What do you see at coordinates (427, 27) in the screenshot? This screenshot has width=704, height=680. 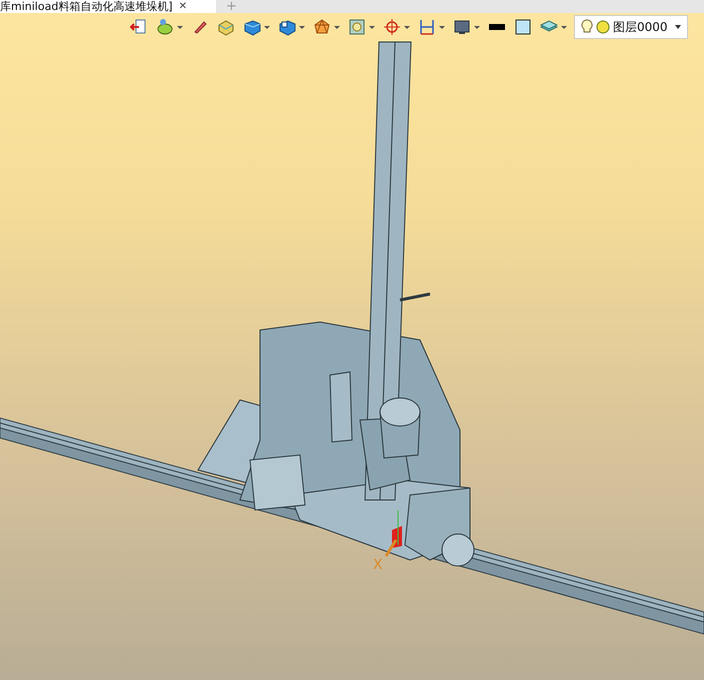 I see `dimension-icon` at bounding box center [427, 27].